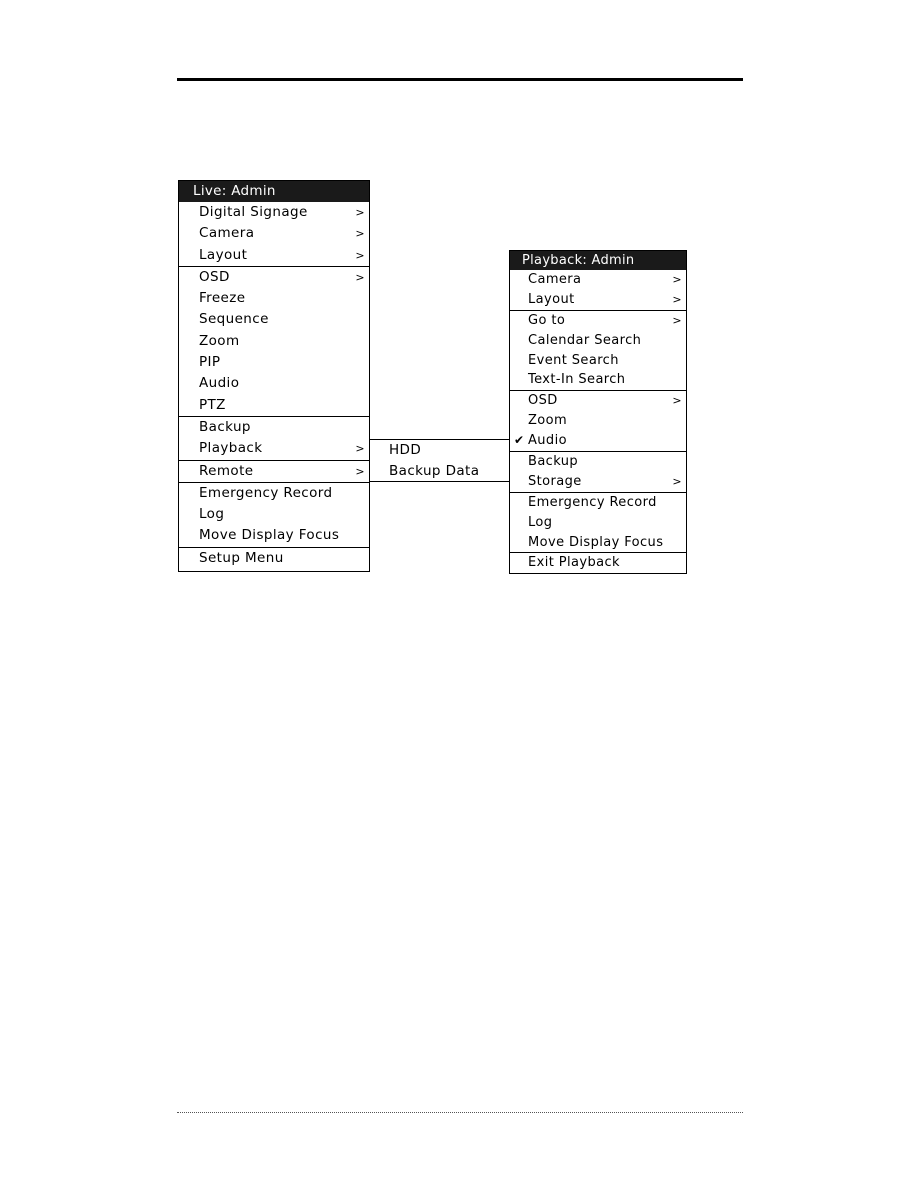 This screenshot has width=918, height=1188. I want to click on live-menu-section: Remote >, so click(274, 470).